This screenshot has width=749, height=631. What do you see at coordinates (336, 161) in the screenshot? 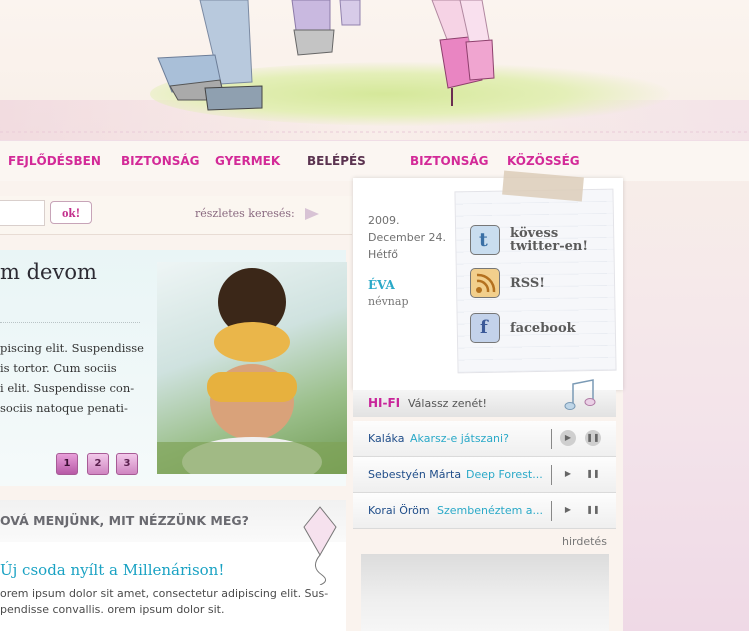
I see `nav-item-belepes: BELÉPÉS` at bounding box center [336, 161].